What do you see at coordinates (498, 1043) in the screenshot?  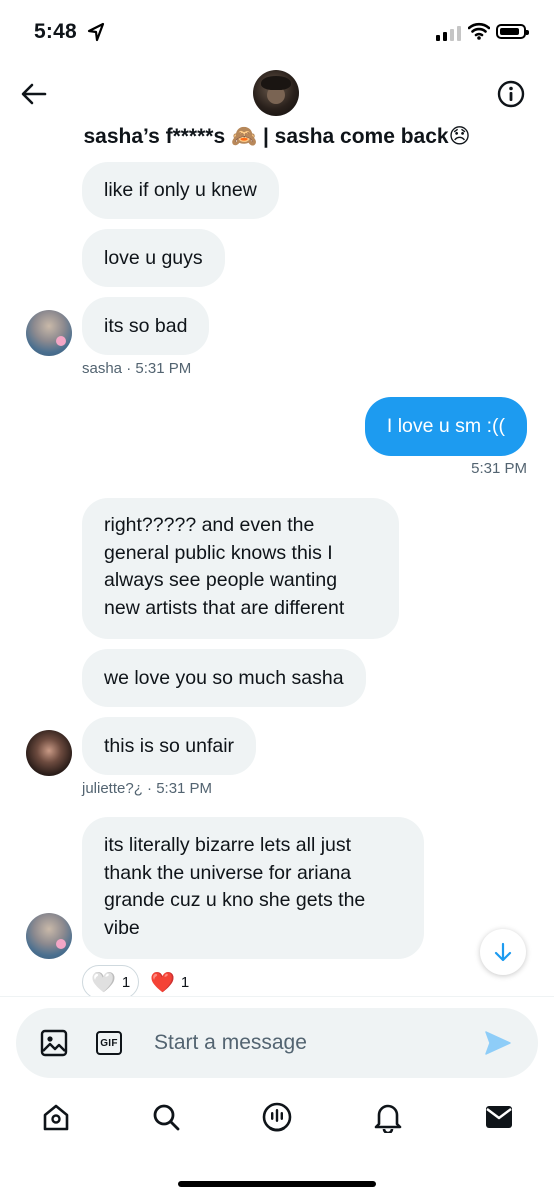 I see `send-icon` at bounding box center [498, 1043].